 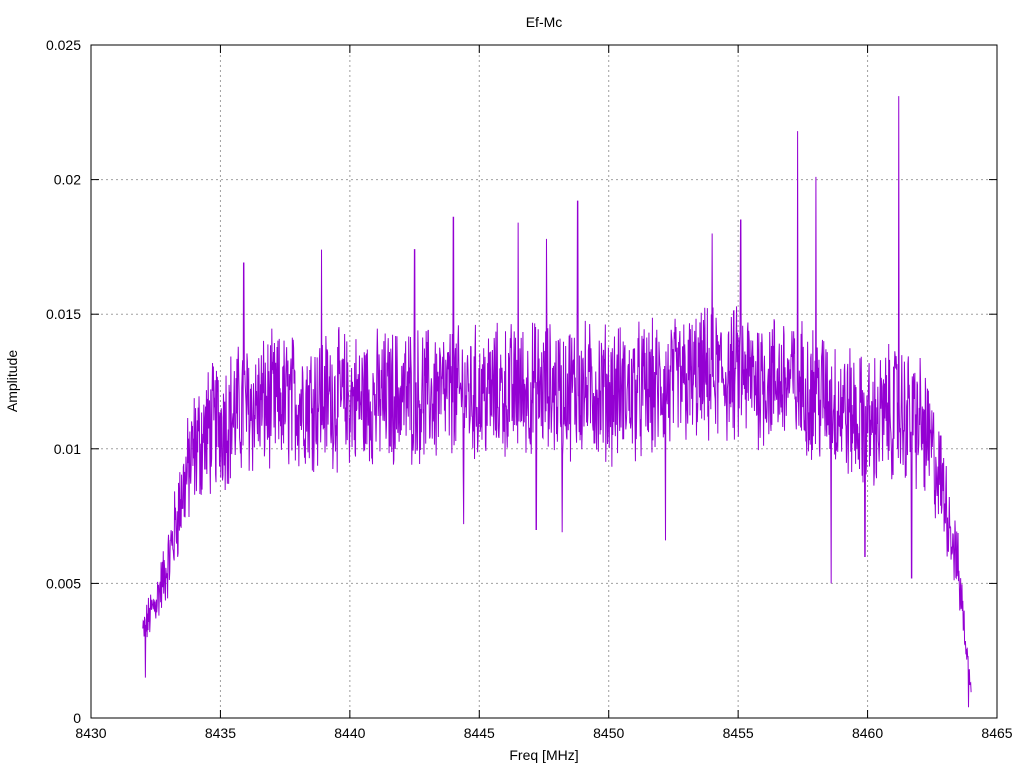 I want to click on x-axis-label: Freq [MHz], so click(x=543, y=755).